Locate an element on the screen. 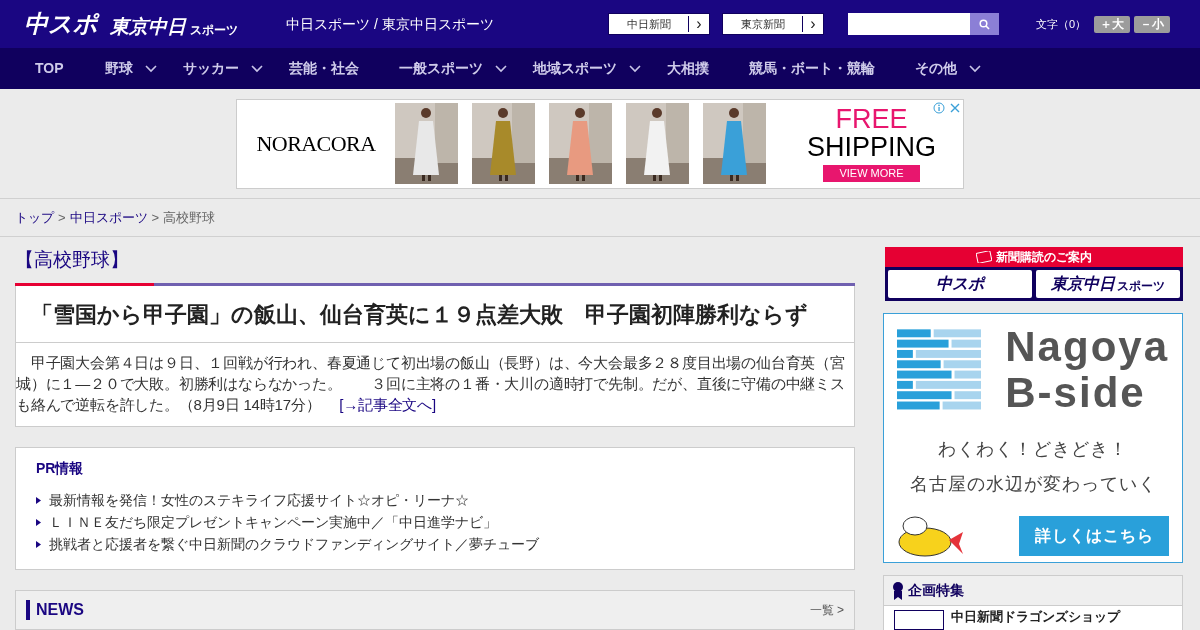 The width and height of the screenshot is (1200, 630). brick-wall-icon is located at coordinates (939, 370).